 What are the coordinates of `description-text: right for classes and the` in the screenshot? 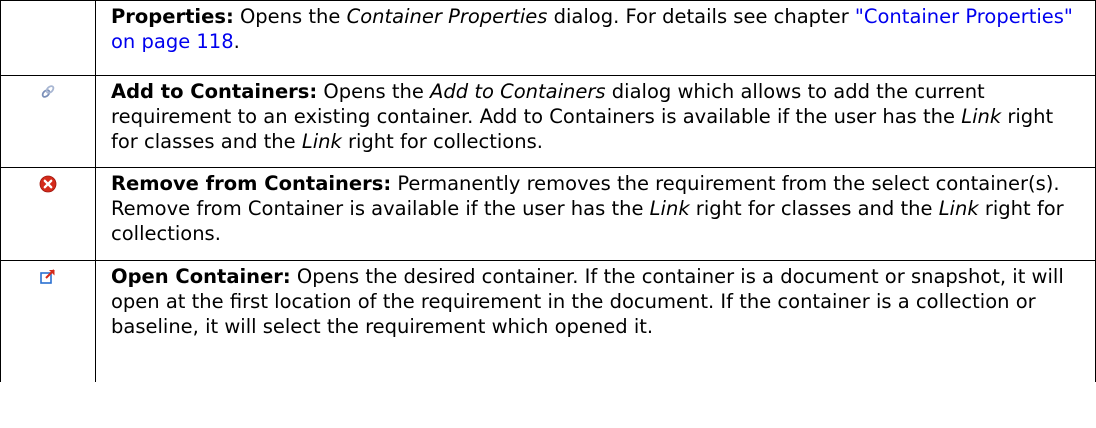 It's located at (814, 208).